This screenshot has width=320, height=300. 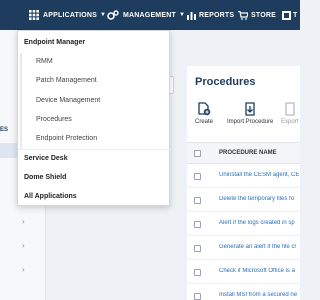 I want to click on import-label: Import Procedure, so click(x=250, y=122).